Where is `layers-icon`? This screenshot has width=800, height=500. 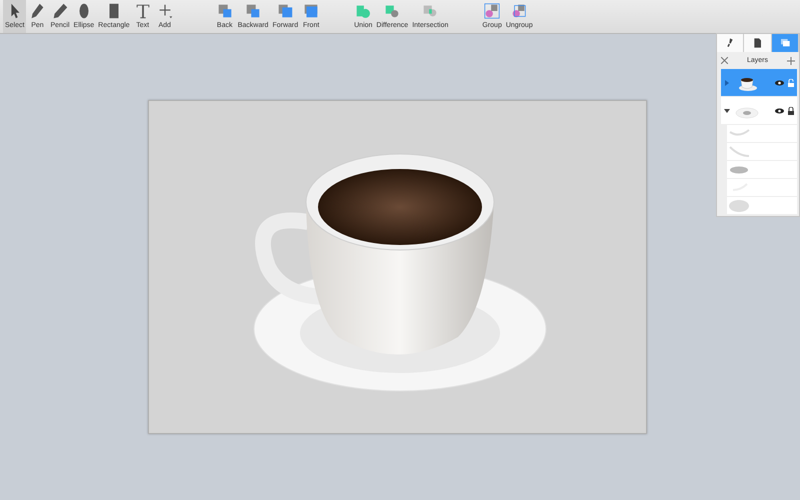 layers-icon is located at coordinates (784, 43).